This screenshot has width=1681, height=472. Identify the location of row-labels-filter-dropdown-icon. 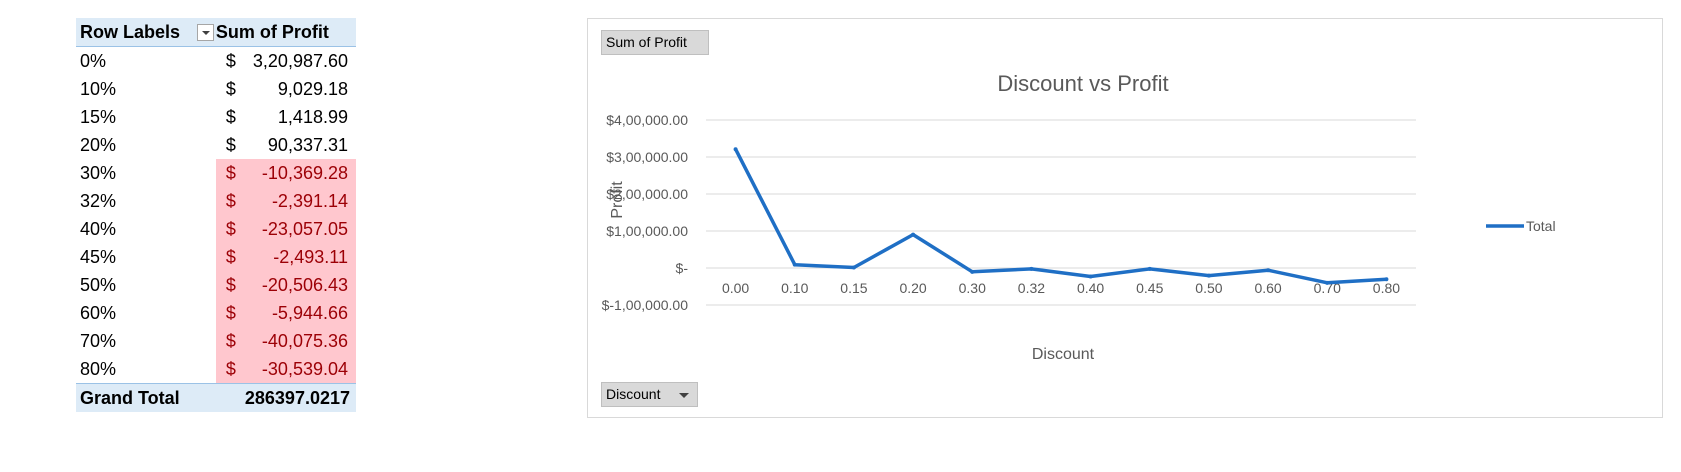
(205, 32).